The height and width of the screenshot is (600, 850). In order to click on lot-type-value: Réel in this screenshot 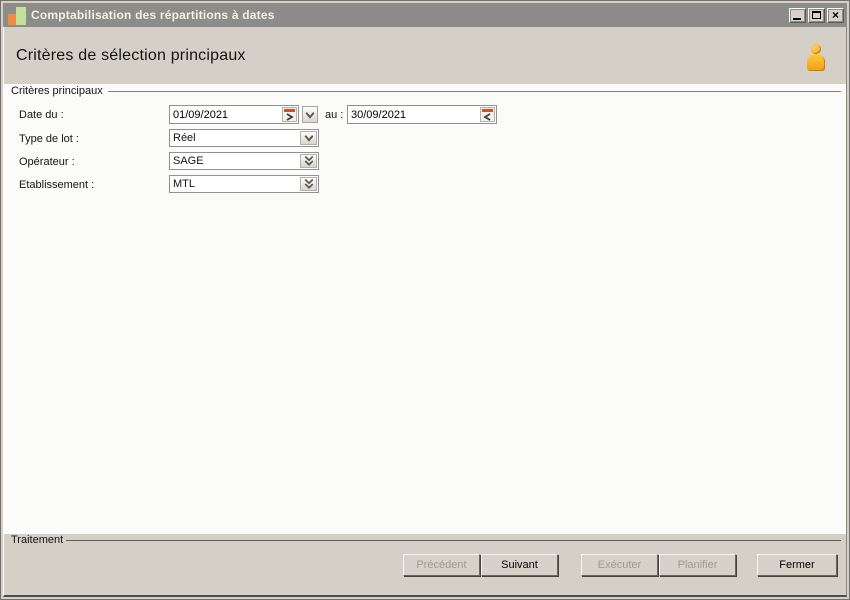, I will do `click(184, 138)`.